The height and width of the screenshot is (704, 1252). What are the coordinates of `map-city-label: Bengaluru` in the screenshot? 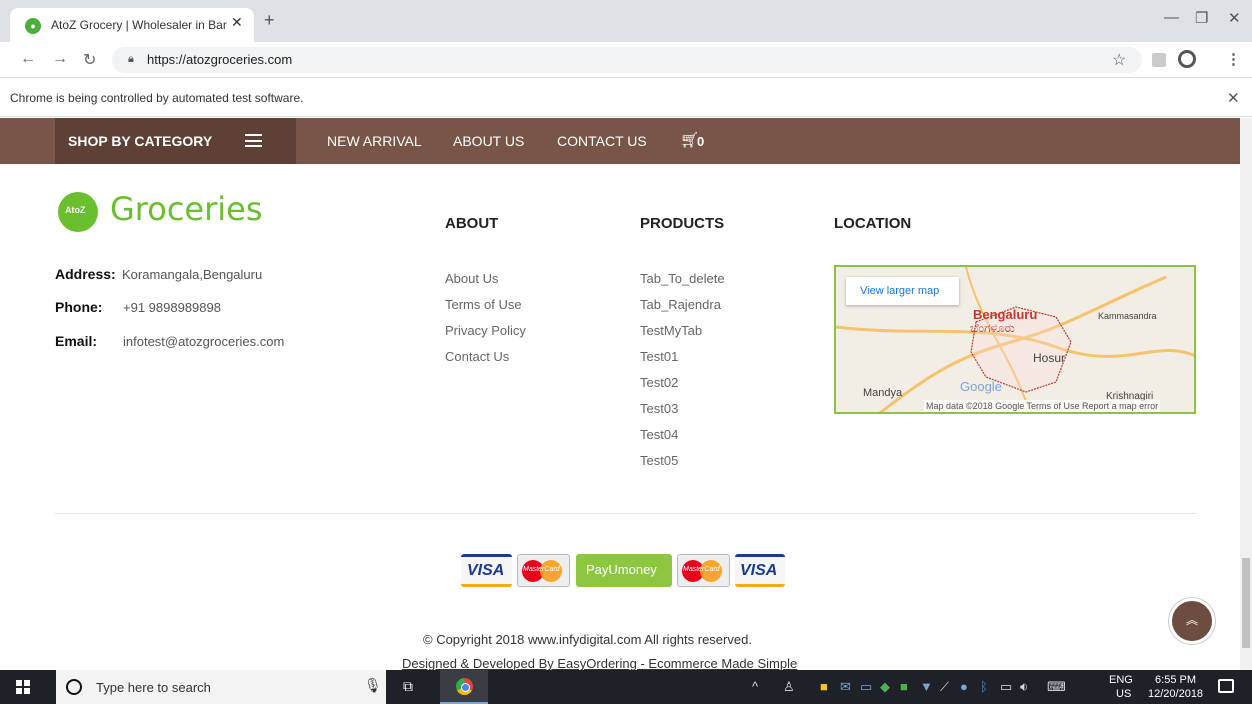 It's located at (1005, 314).